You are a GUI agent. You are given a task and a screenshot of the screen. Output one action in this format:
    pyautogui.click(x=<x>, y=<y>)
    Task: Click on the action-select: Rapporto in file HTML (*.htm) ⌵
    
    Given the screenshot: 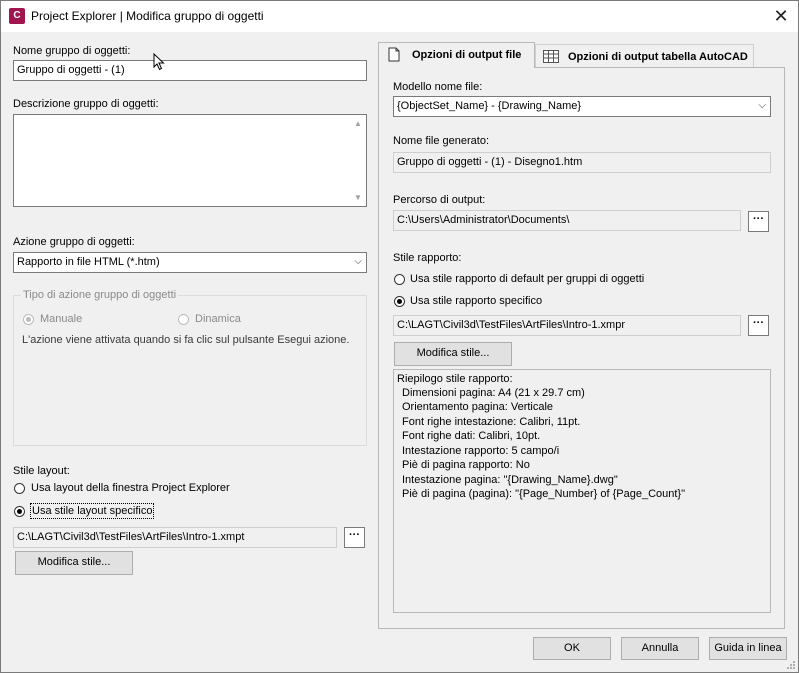 What is the action you would take?
    pyautogui.click(x=190, y=262)
    